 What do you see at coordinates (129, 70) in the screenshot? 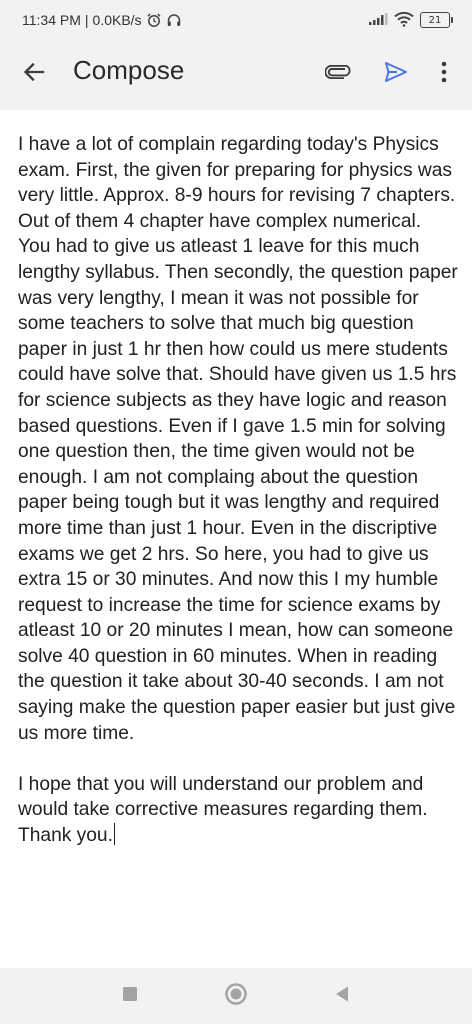
I see `page-title: Compose` at bounding box center [129, 70].